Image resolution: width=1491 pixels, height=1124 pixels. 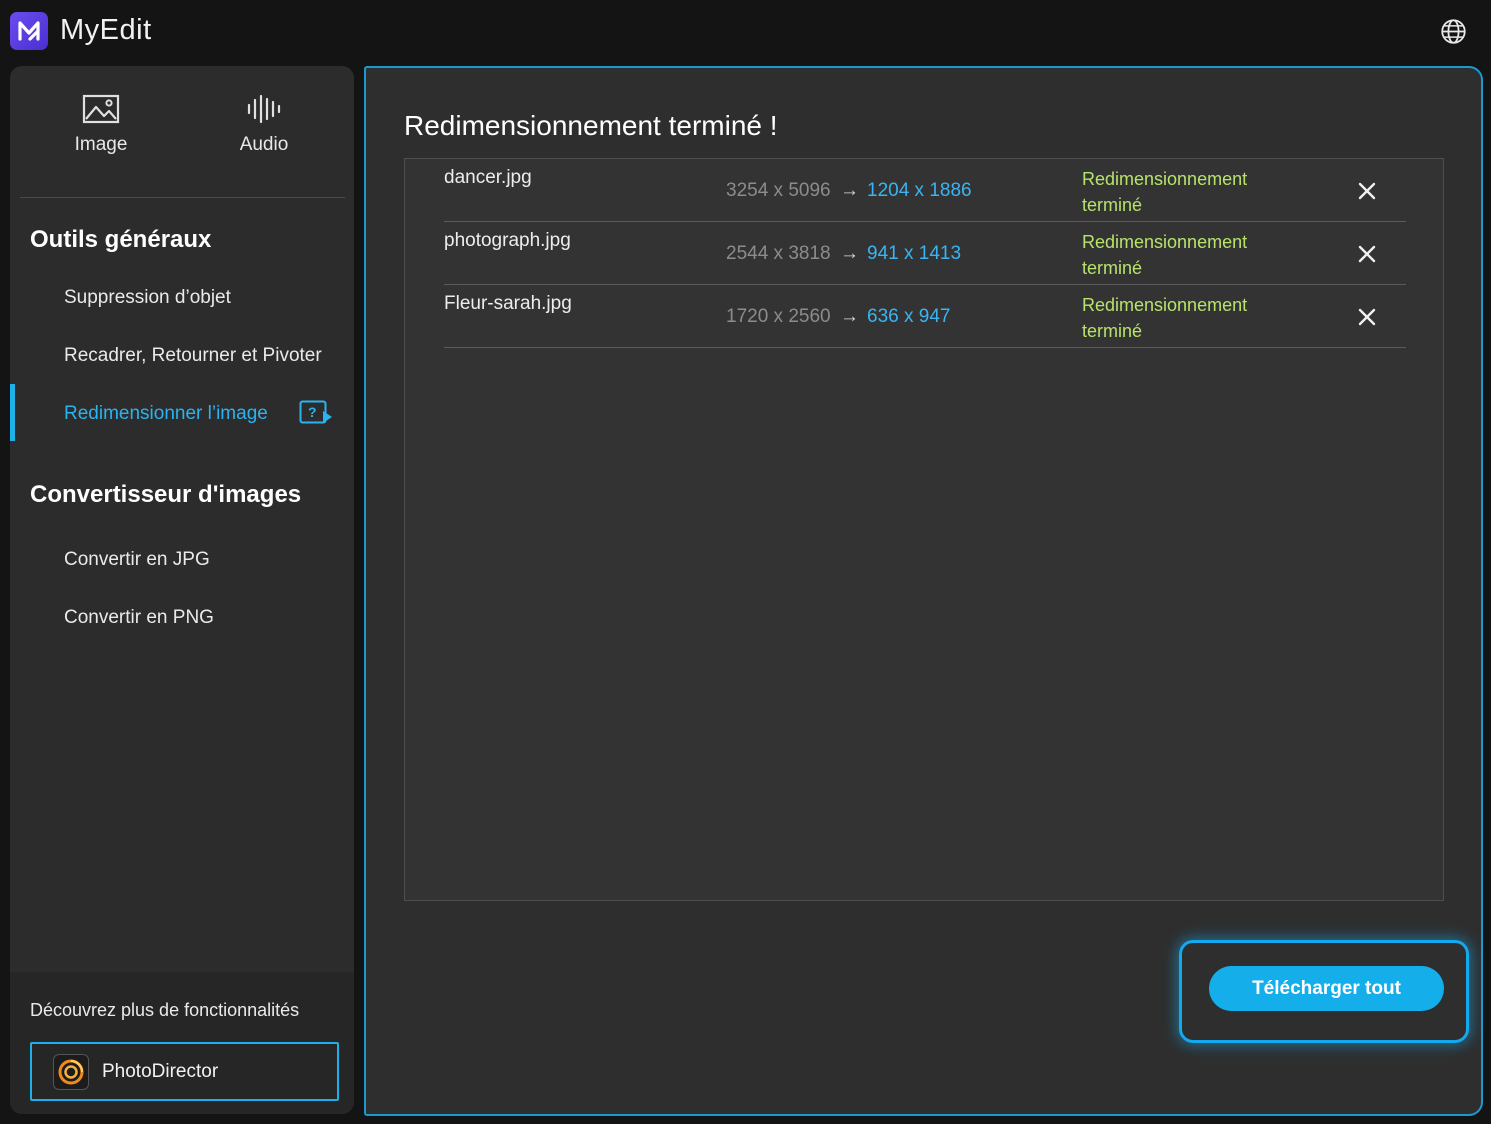 I want to click on mode-tab-audio: Audio, so click(x=264, y=125).